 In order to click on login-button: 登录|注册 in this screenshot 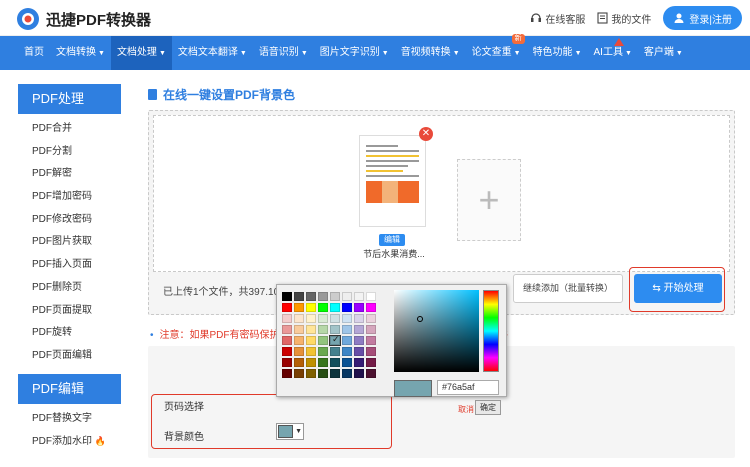, I will do `click(702, 18)`.